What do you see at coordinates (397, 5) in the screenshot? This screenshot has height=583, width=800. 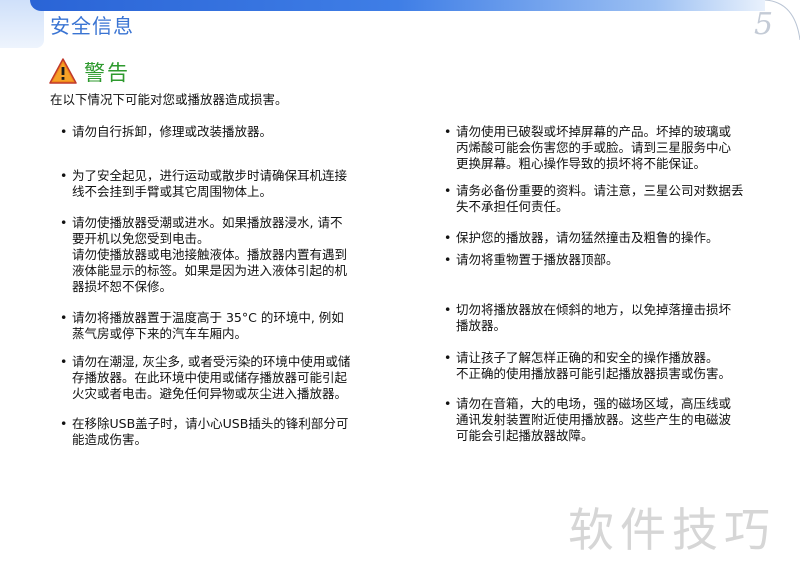 I see `header-gradient-bar` at bounding box center [397, 5].